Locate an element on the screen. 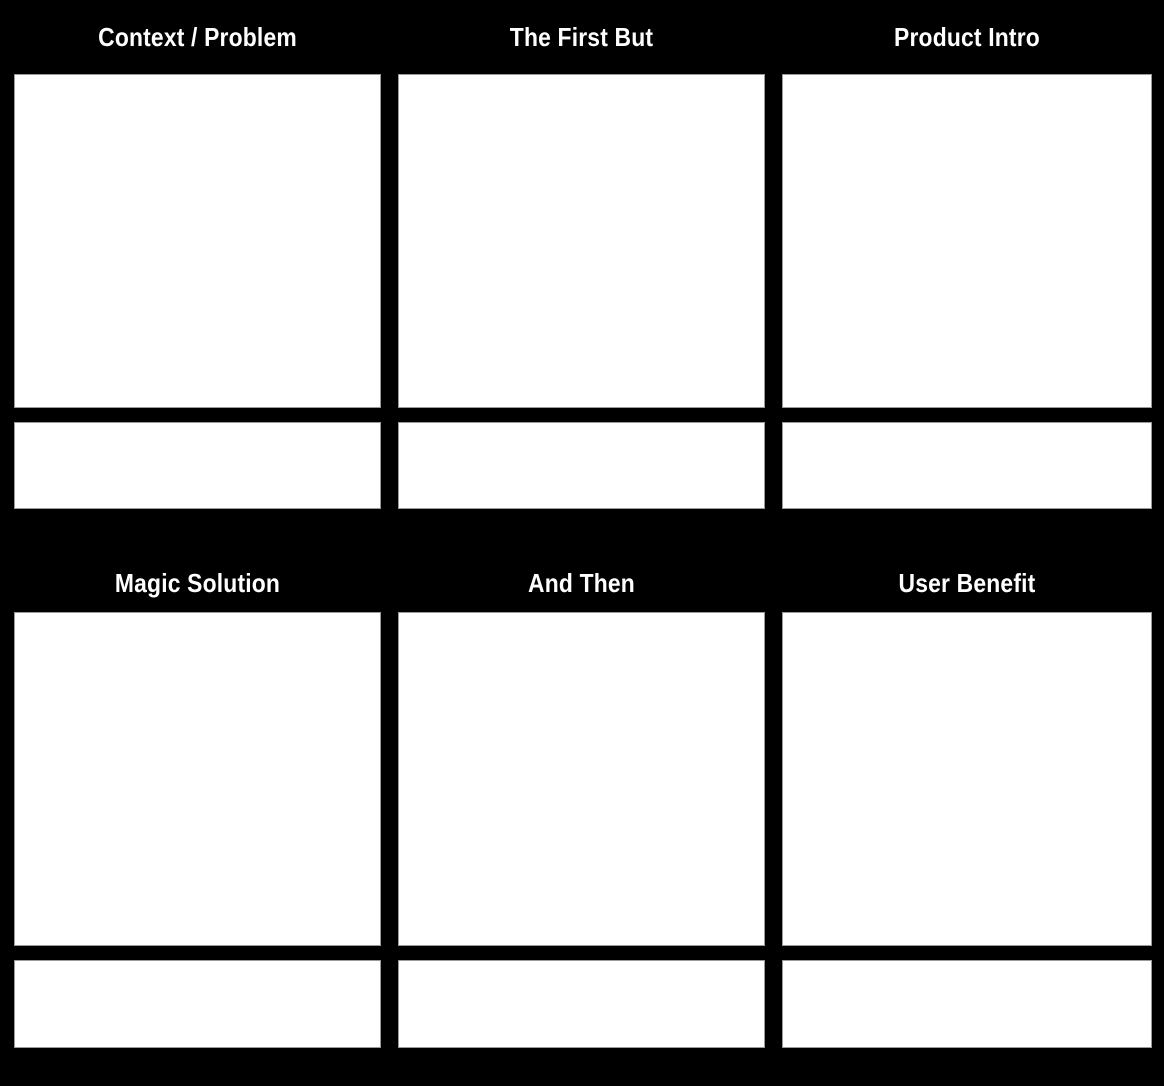 The height and width of the screenshot is (1086, 1164). panel-title: Context / Problem is located at coordinates (197, 37).